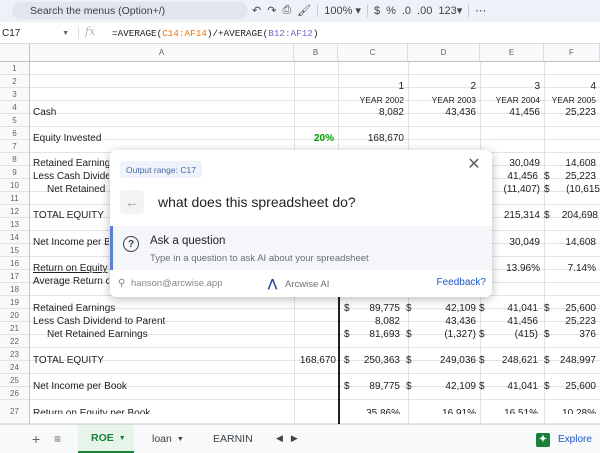  What do you see at coordinates (37, 33) in the screenshot?
I see `name-box: C17 ▼` at bounding box center [37, 33].